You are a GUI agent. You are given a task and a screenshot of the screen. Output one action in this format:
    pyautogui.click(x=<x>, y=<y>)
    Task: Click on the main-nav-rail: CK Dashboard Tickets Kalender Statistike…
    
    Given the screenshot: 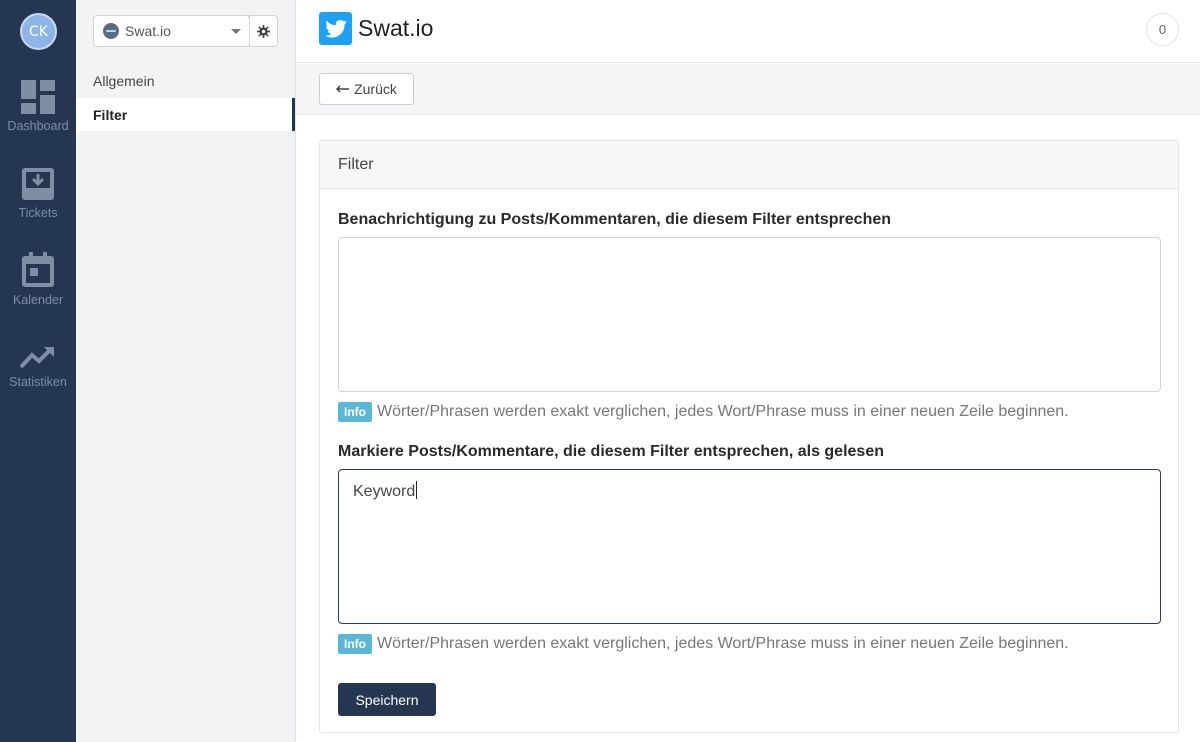 What is the action you would take?
    pyautogui.click(x=38, y=371)
    